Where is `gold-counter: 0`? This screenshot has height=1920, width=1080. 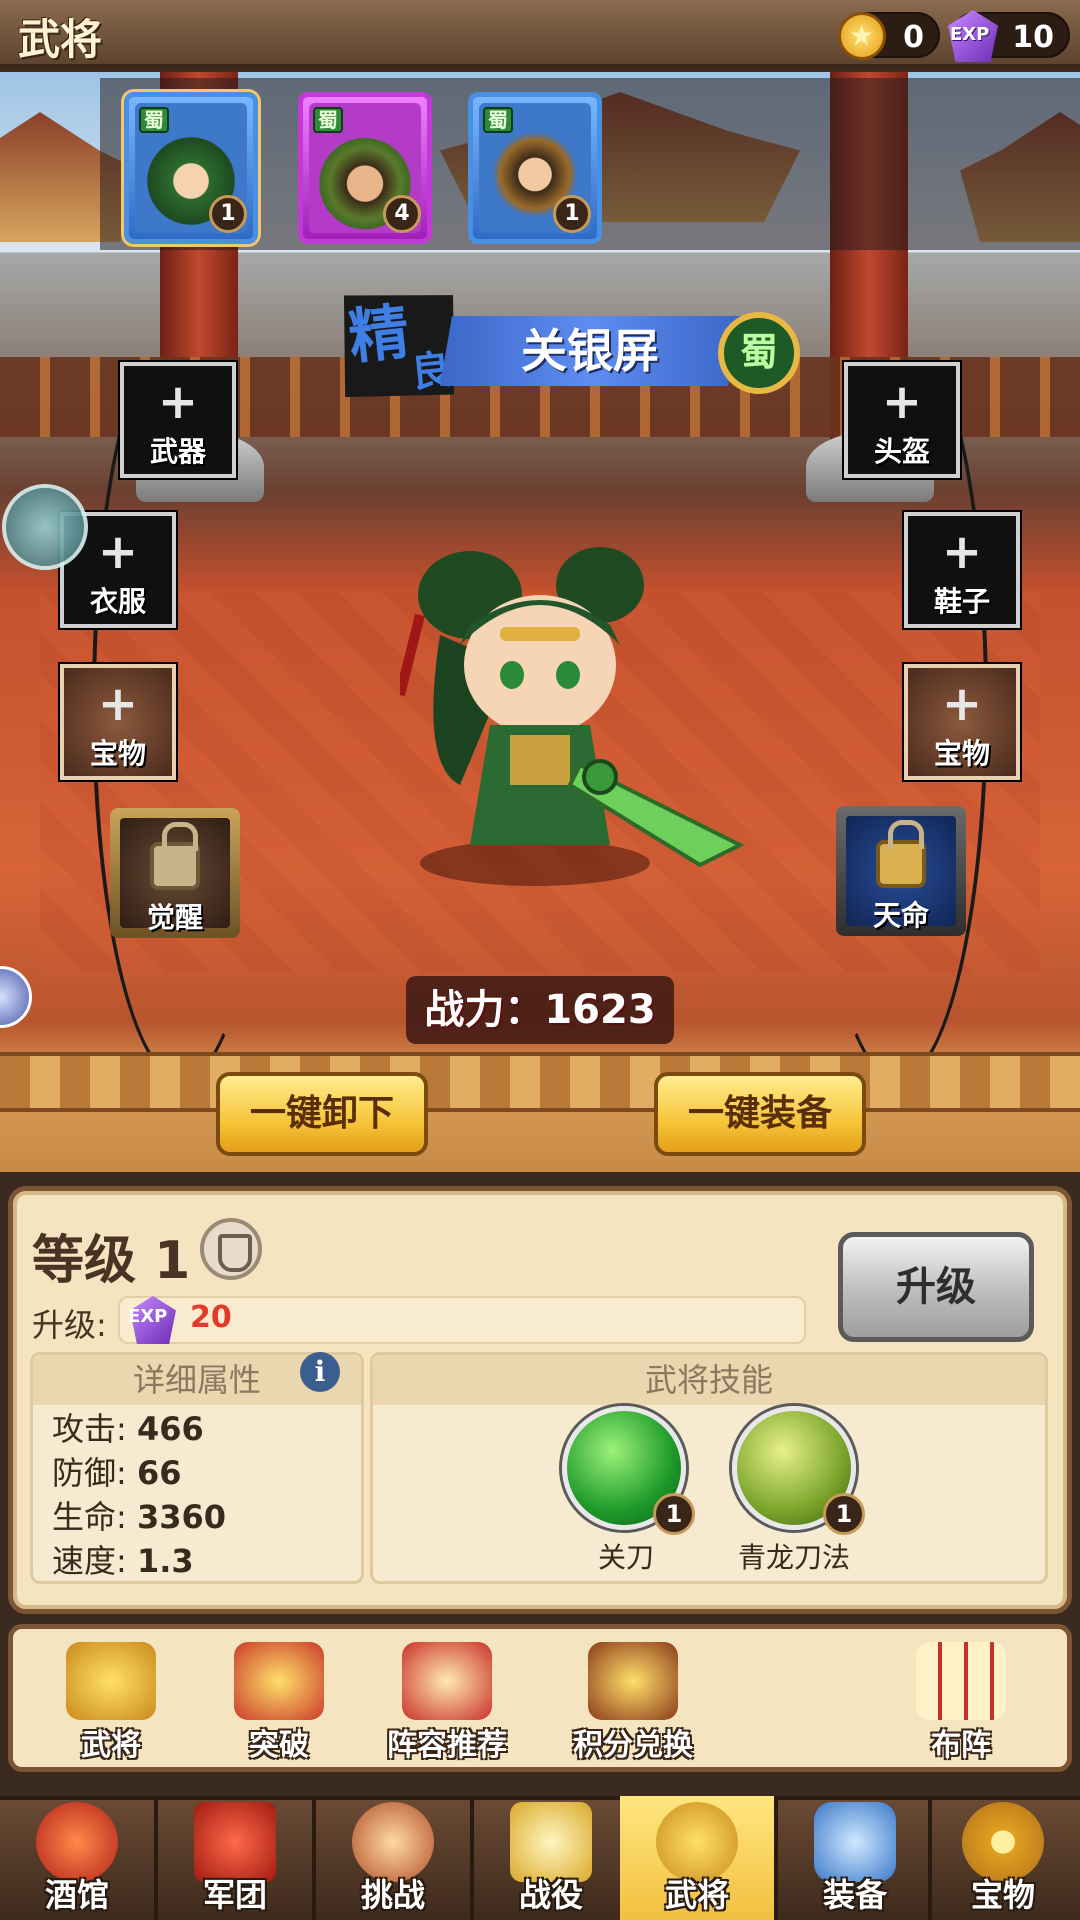
gold-counter: 0 is located at coordinates (889, 36).